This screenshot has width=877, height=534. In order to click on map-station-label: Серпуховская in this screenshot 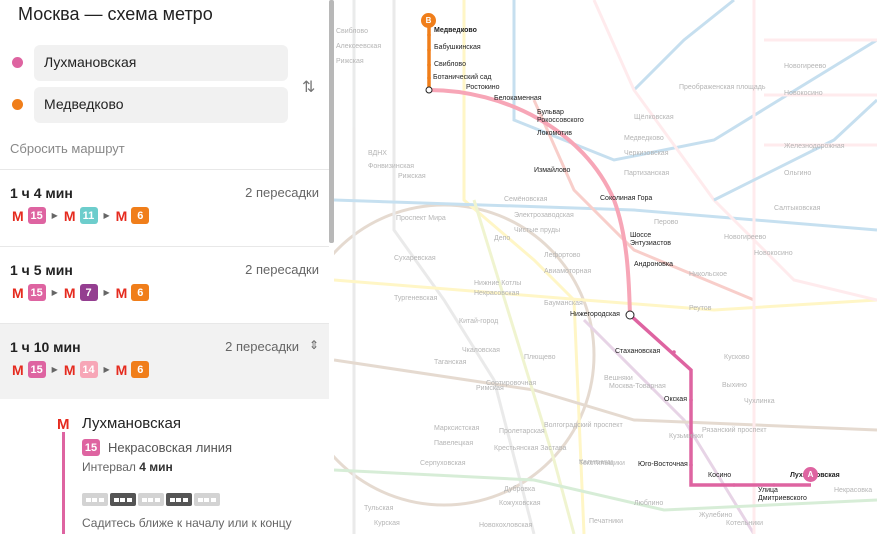, I will do `click(443, 463)`.